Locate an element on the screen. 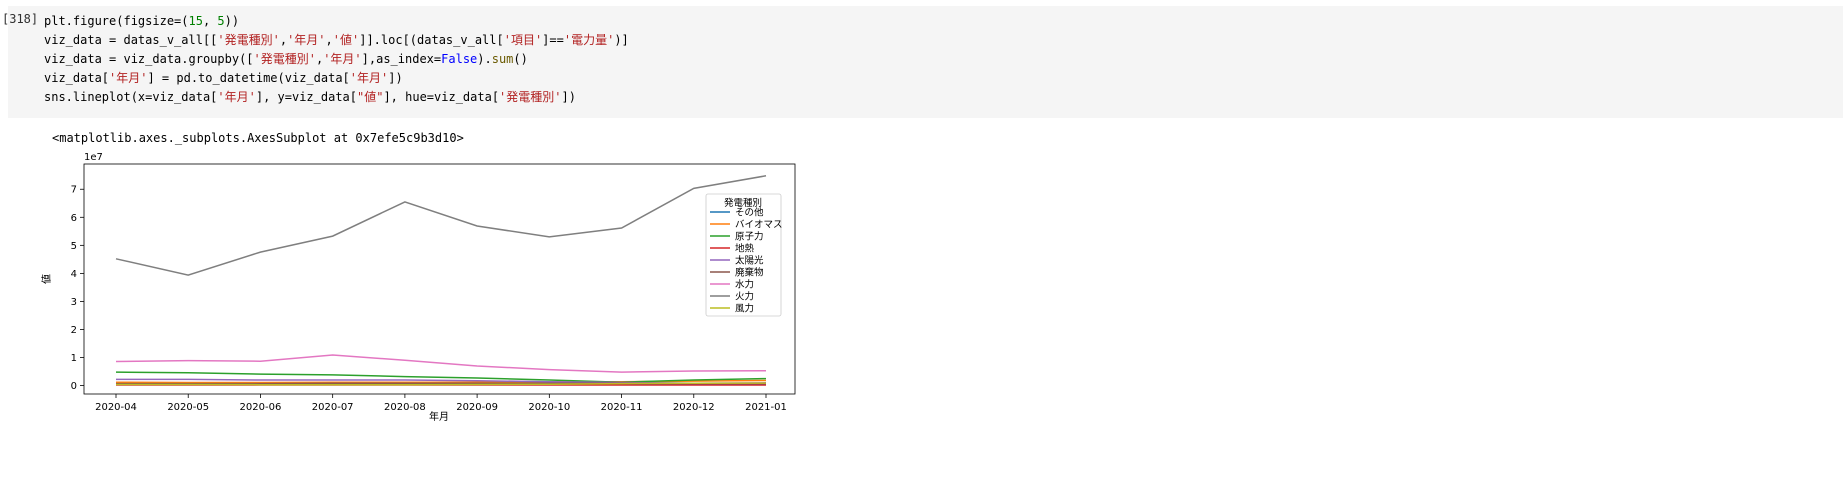 The height and width of the screenshot is (478, 1843). legend-entry: 水力 is located at coordinates (744, 285).